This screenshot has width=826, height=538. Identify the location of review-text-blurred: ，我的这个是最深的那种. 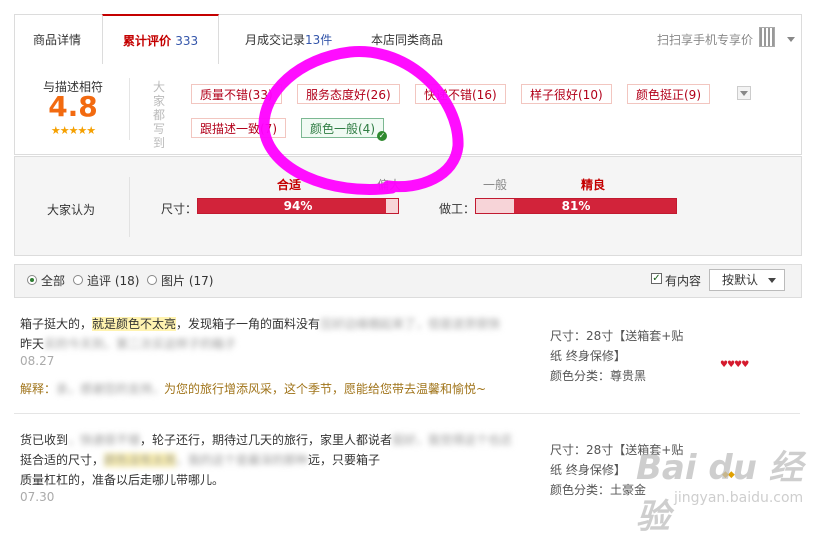
(242, 460).